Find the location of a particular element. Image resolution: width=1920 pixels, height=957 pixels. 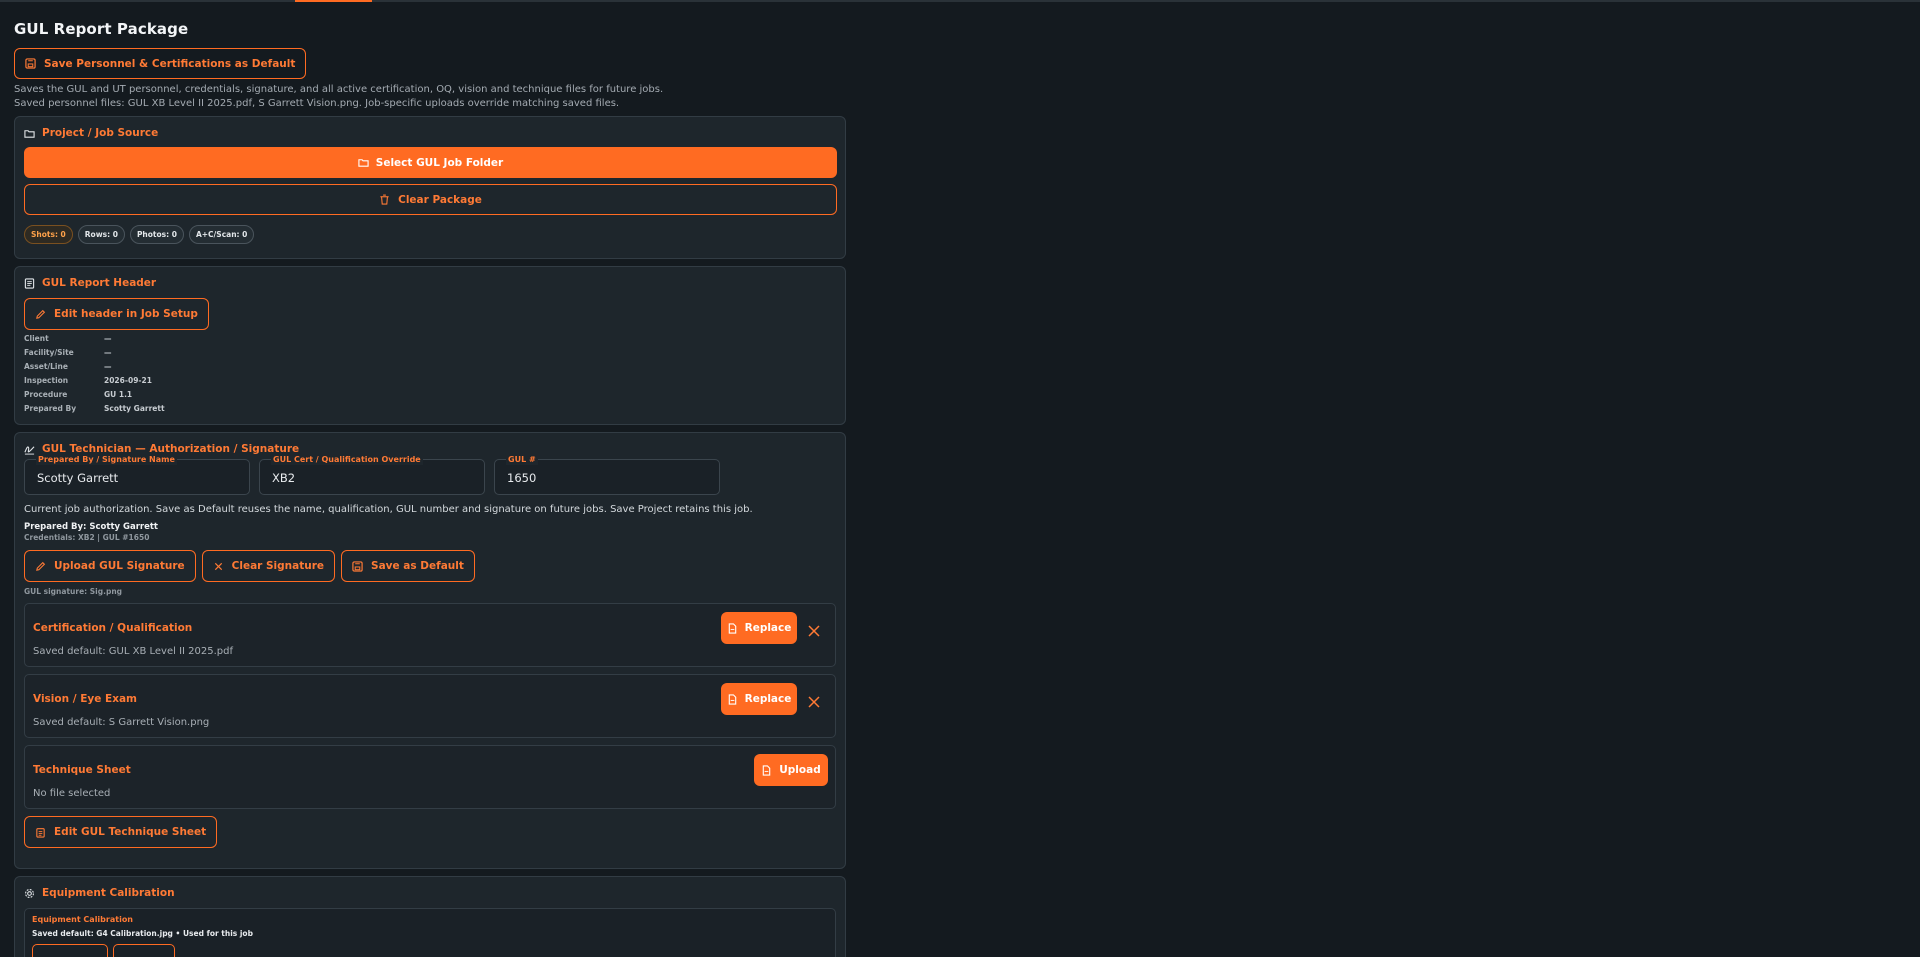

certification-replace-label: Replace is located at coordinates (768, 628).